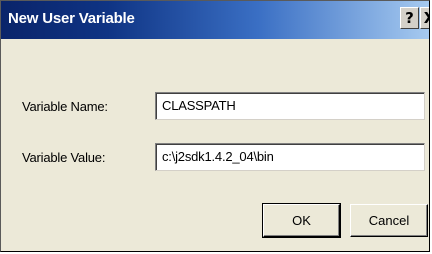  What do you see at coordinates (290, 157) in the screenshot?
I see `variable-value-input: c:\j2sdk1.4.2_04\bin` at bounding box center [290, 157].